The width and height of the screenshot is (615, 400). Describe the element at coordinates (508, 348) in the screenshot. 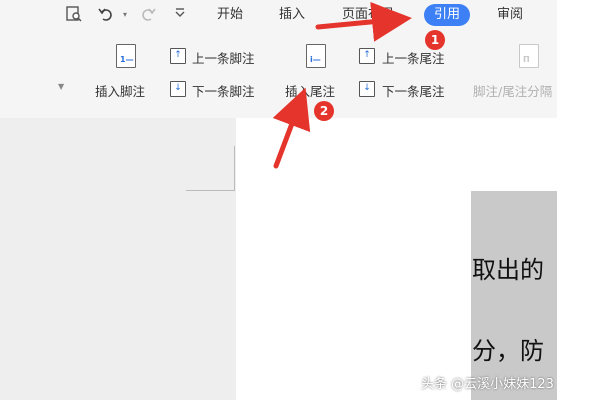

I see `document-text-line-2: 分，防` at that location.